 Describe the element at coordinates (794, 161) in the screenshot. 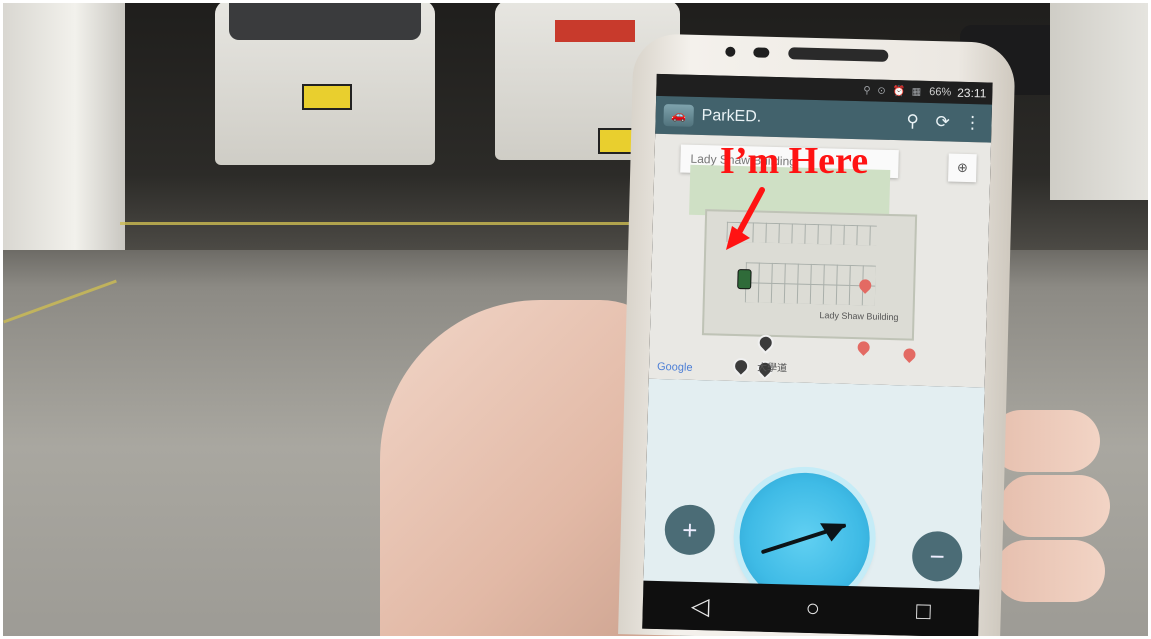

I see `annotation-label: I’m Here` at that location.